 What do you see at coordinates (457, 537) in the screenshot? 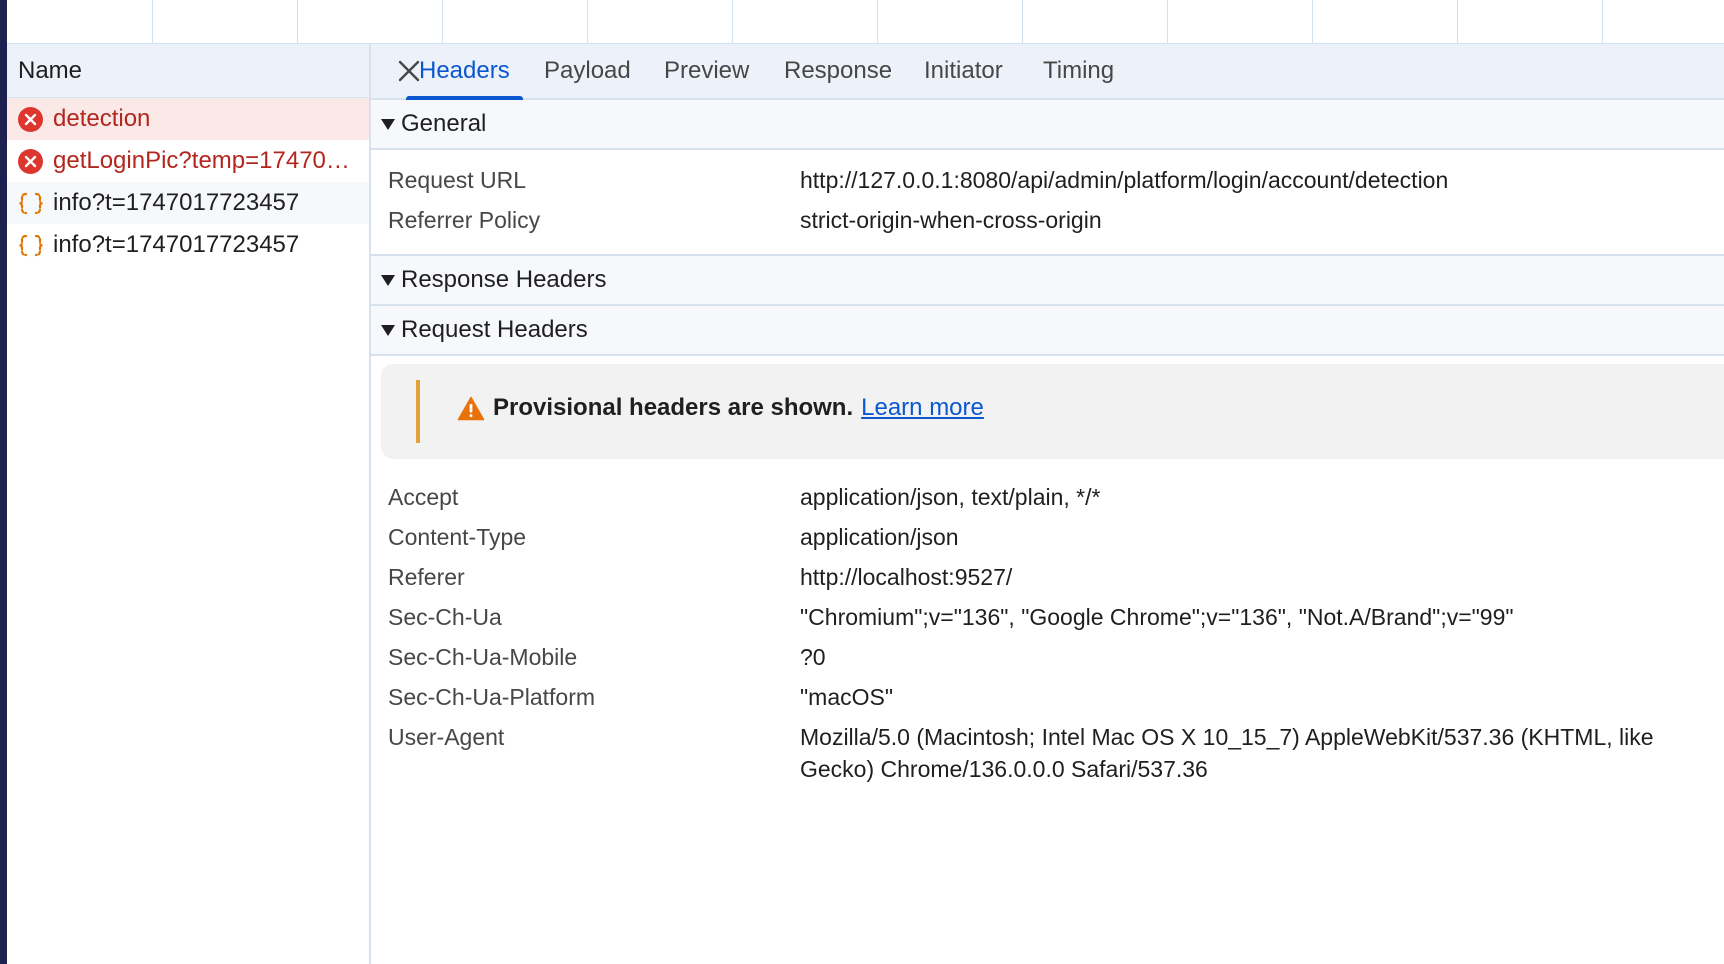
I see `header-key: Content-Type` at bounding box center [457, 537].